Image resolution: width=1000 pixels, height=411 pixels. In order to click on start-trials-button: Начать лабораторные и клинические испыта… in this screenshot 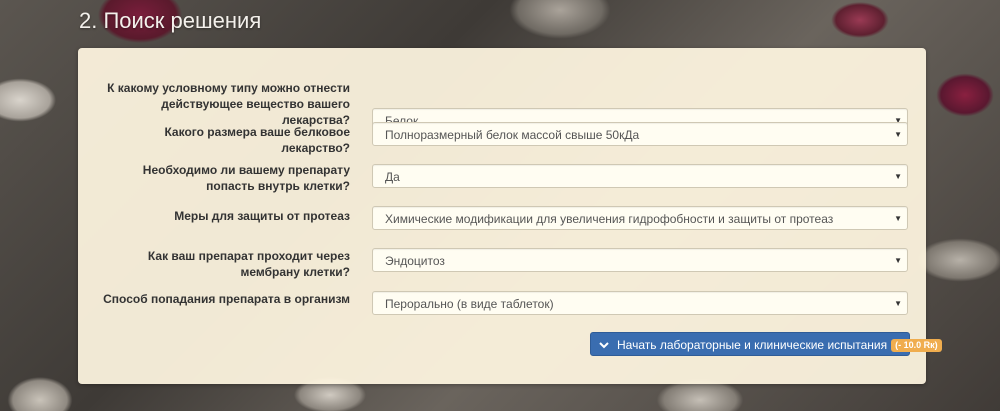, I will do `click(766, 345)`.